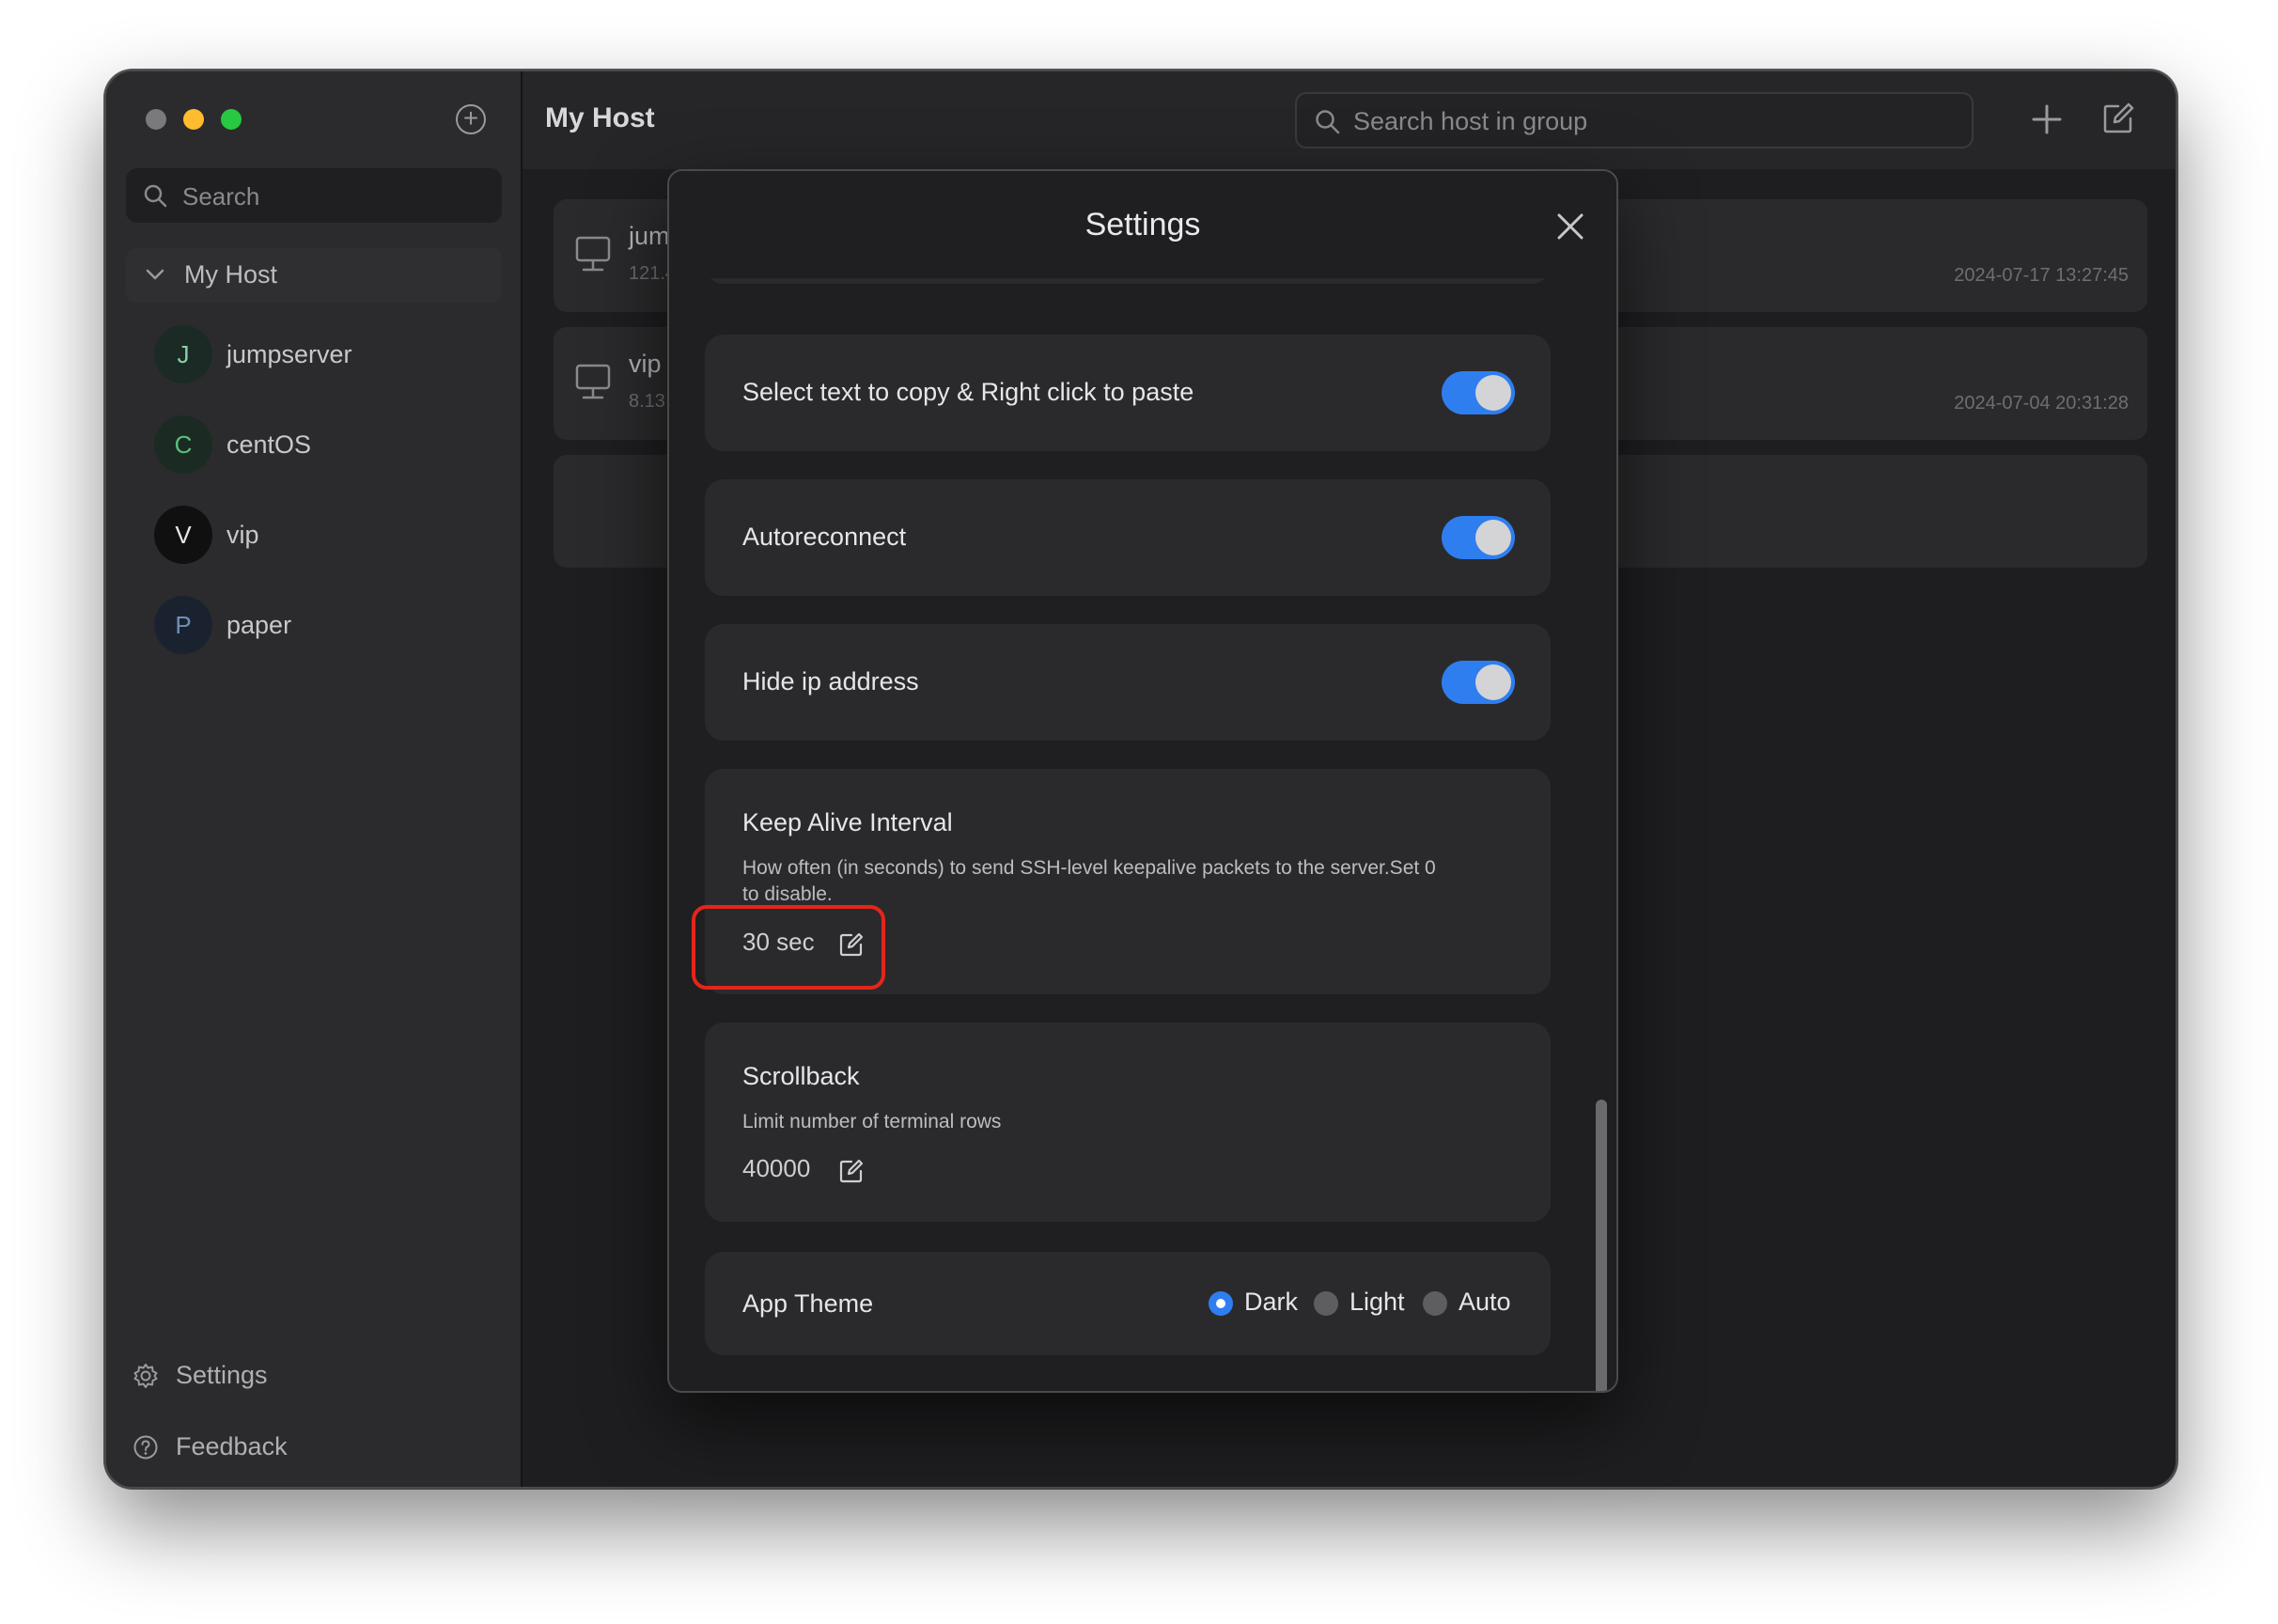 Image resolution: width=2278 pixels, height=1624 pixels. I want to click on add-host-icon, so click(2047, 119).